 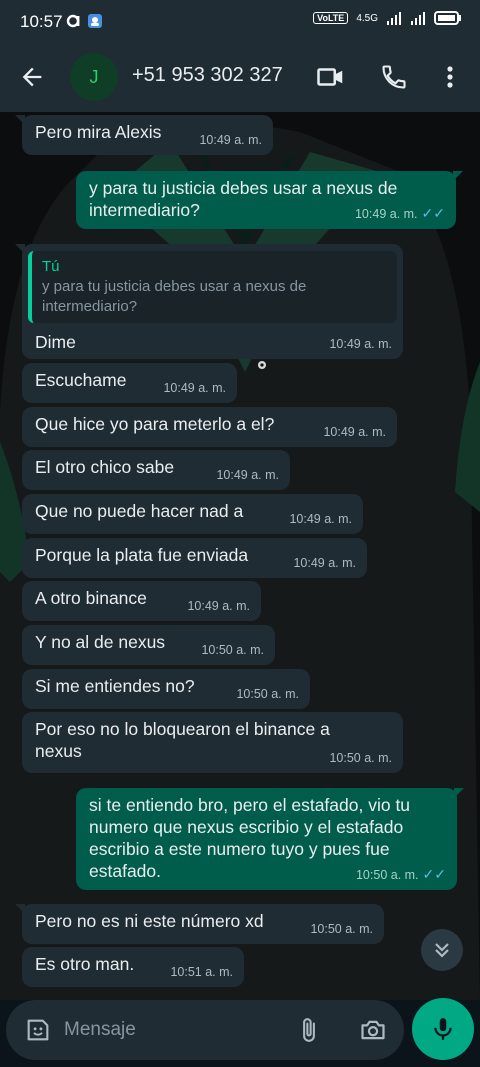 What do you see at coordinates (81, 380) in the screenshot?
I see `message-text: Escuchame` at bounding box center [81, 380].